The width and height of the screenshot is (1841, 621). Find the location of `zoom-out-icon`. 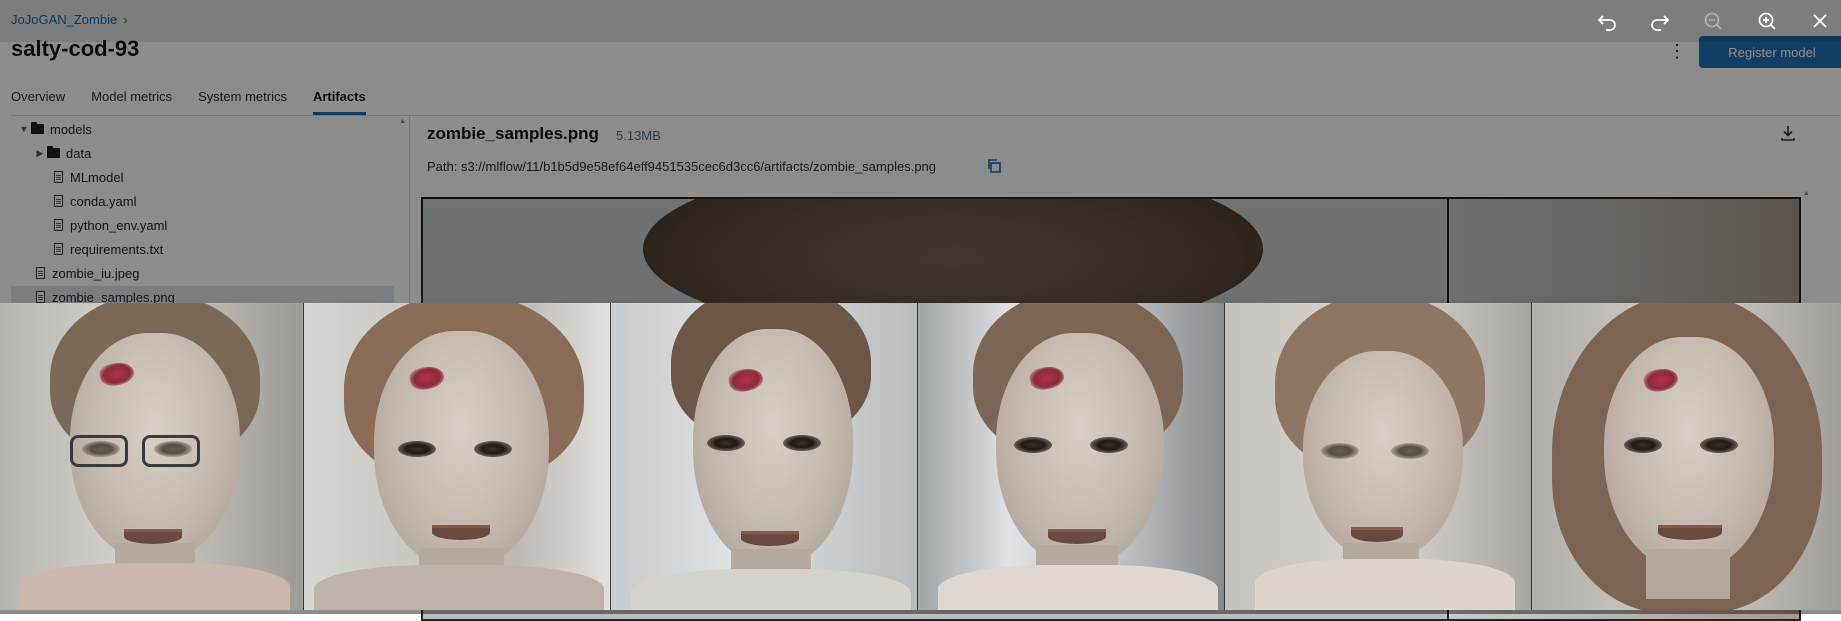

zoom-out-icon is located at coordinates (1713, 21).